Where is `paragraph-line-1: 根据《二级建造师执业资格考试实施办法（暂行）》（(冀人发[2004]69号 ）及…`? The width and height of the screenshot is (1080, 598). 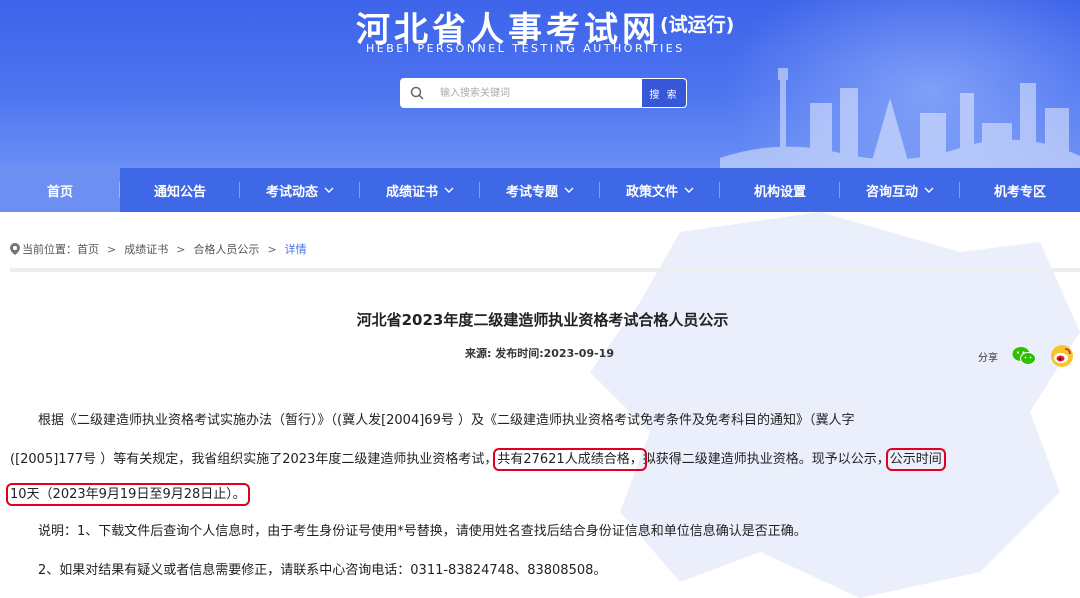
paragraph-line-1: 根据《二级建造师执业资格考试实施办法（暂行）》（(冀人发[2004]69号 ）及… is located at coordinates (446, 420).